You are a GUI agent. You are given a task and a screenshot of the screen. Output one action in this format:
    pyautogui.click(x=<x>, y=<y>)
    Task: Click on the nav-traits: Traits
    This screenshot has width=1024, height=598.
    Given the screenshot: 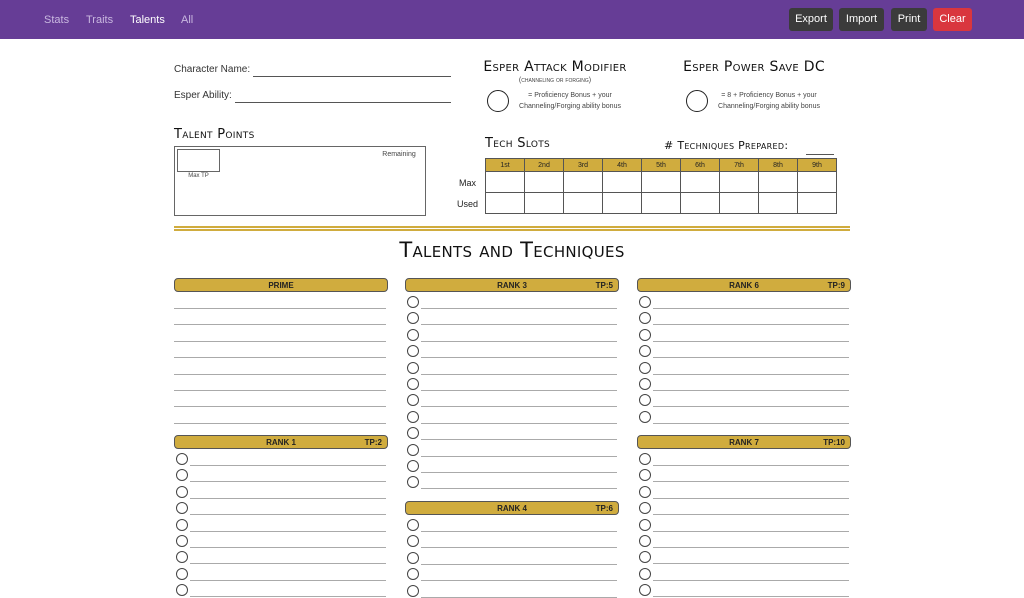 What is the action you would take?
    pyautogui.click(x=99, y=20)
    